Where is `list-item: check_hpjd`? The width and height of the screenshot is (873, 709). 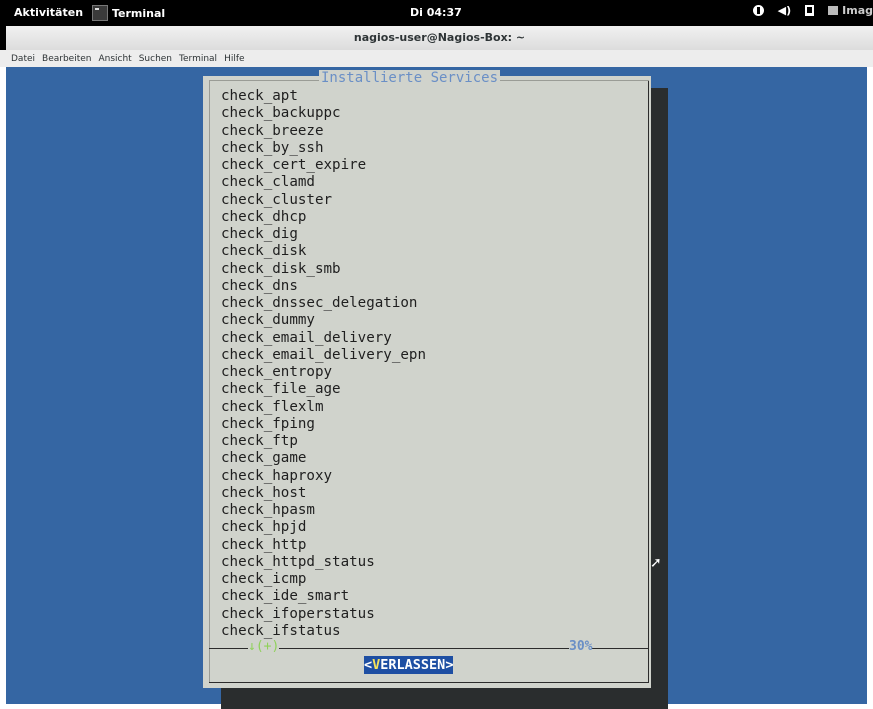 list-item: check_hpjd is located at coordinates (323, 527).